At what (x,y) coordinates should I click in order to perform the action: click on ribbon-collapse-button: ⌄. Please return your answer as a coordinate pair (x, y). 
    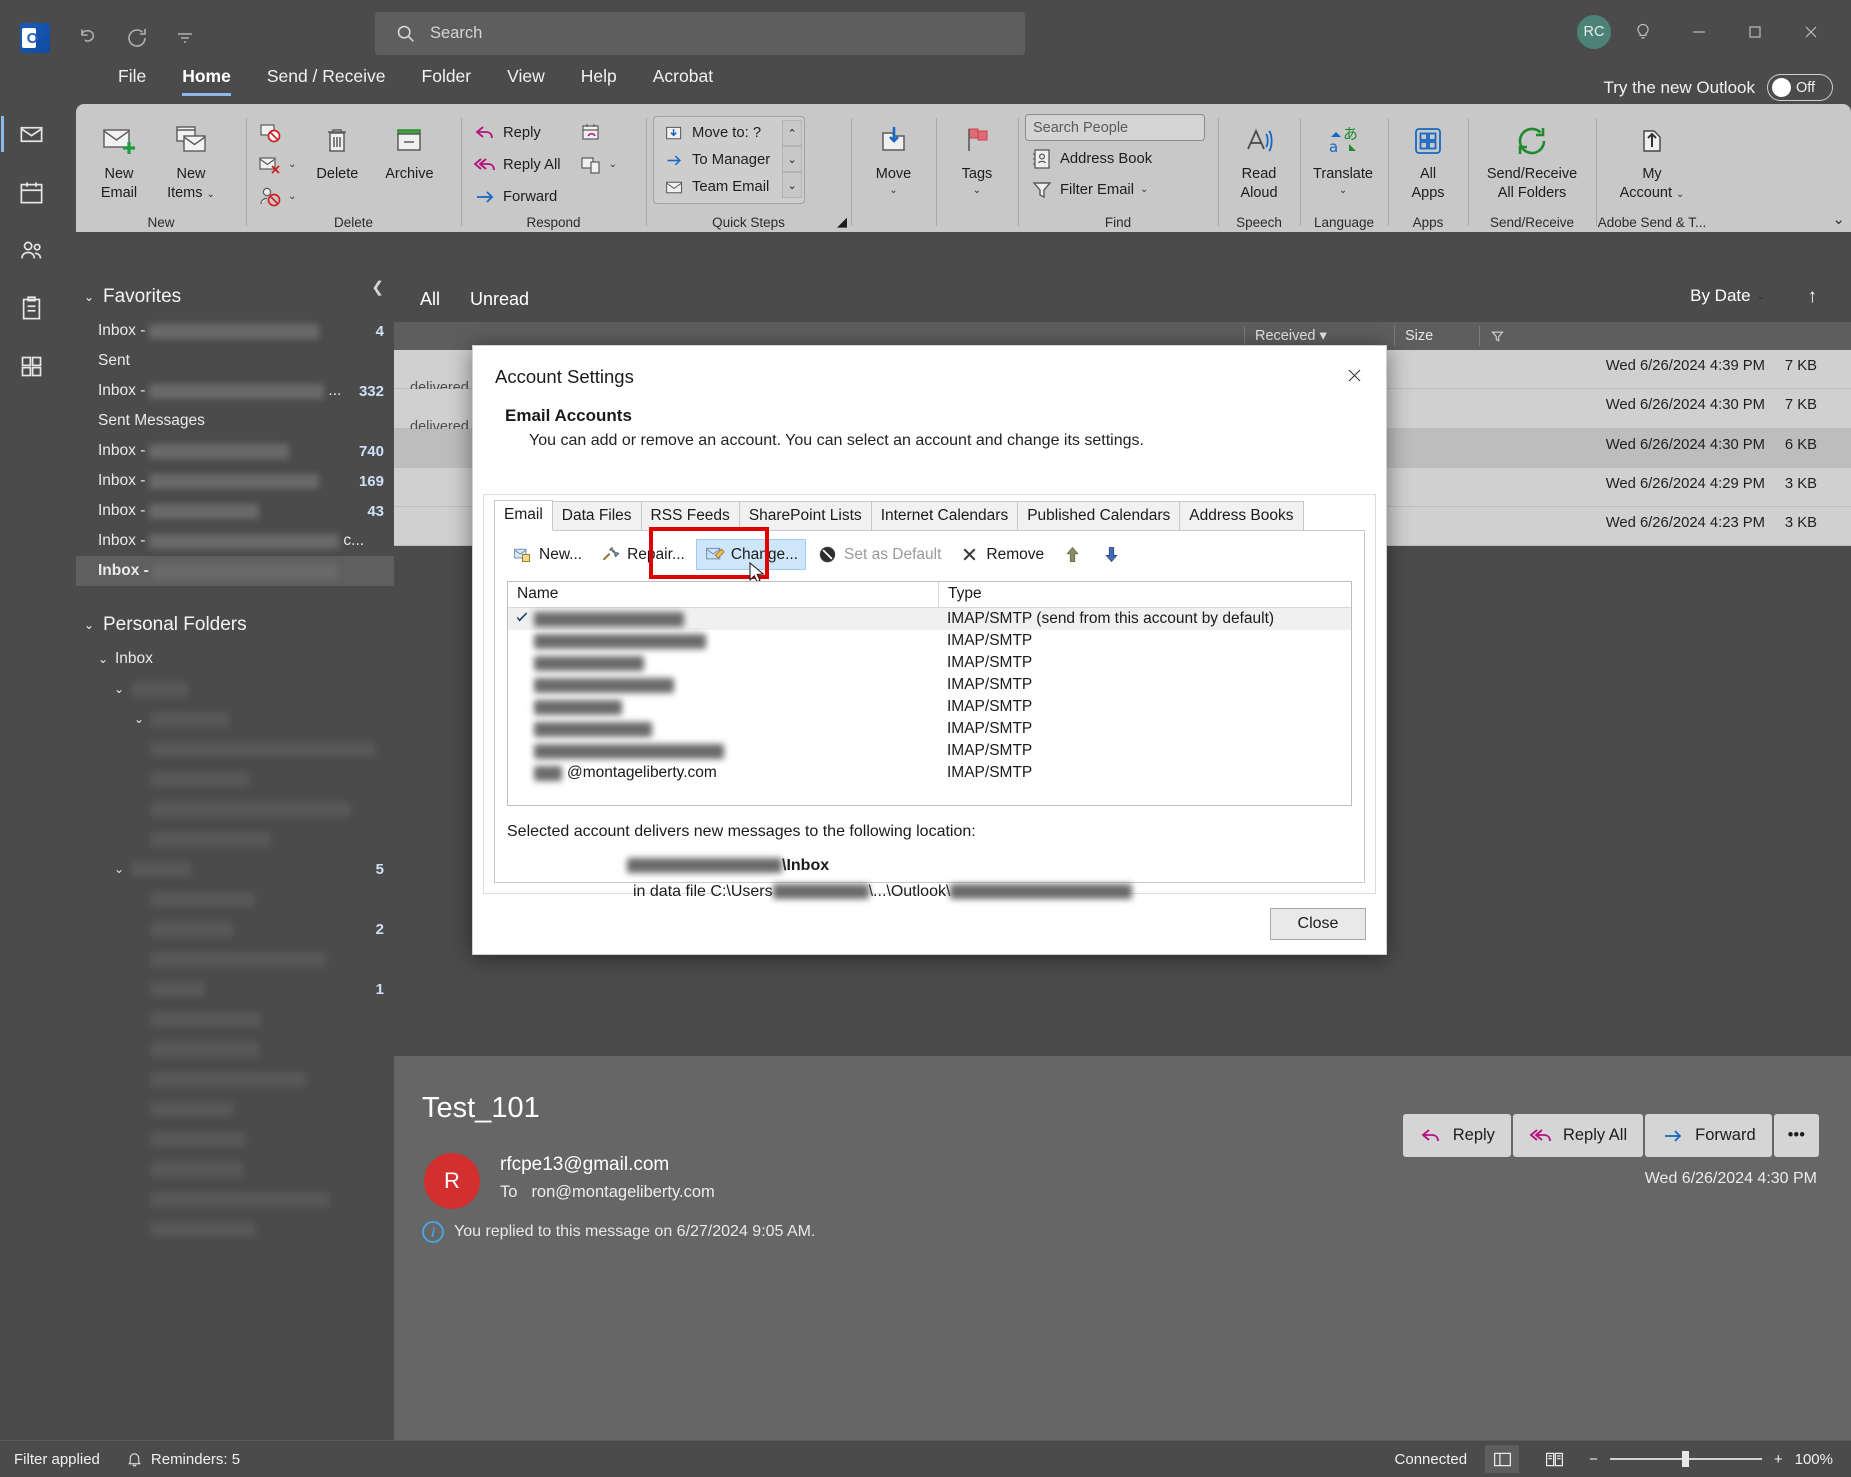
    Looking at the image, I should click on (1838, 219).